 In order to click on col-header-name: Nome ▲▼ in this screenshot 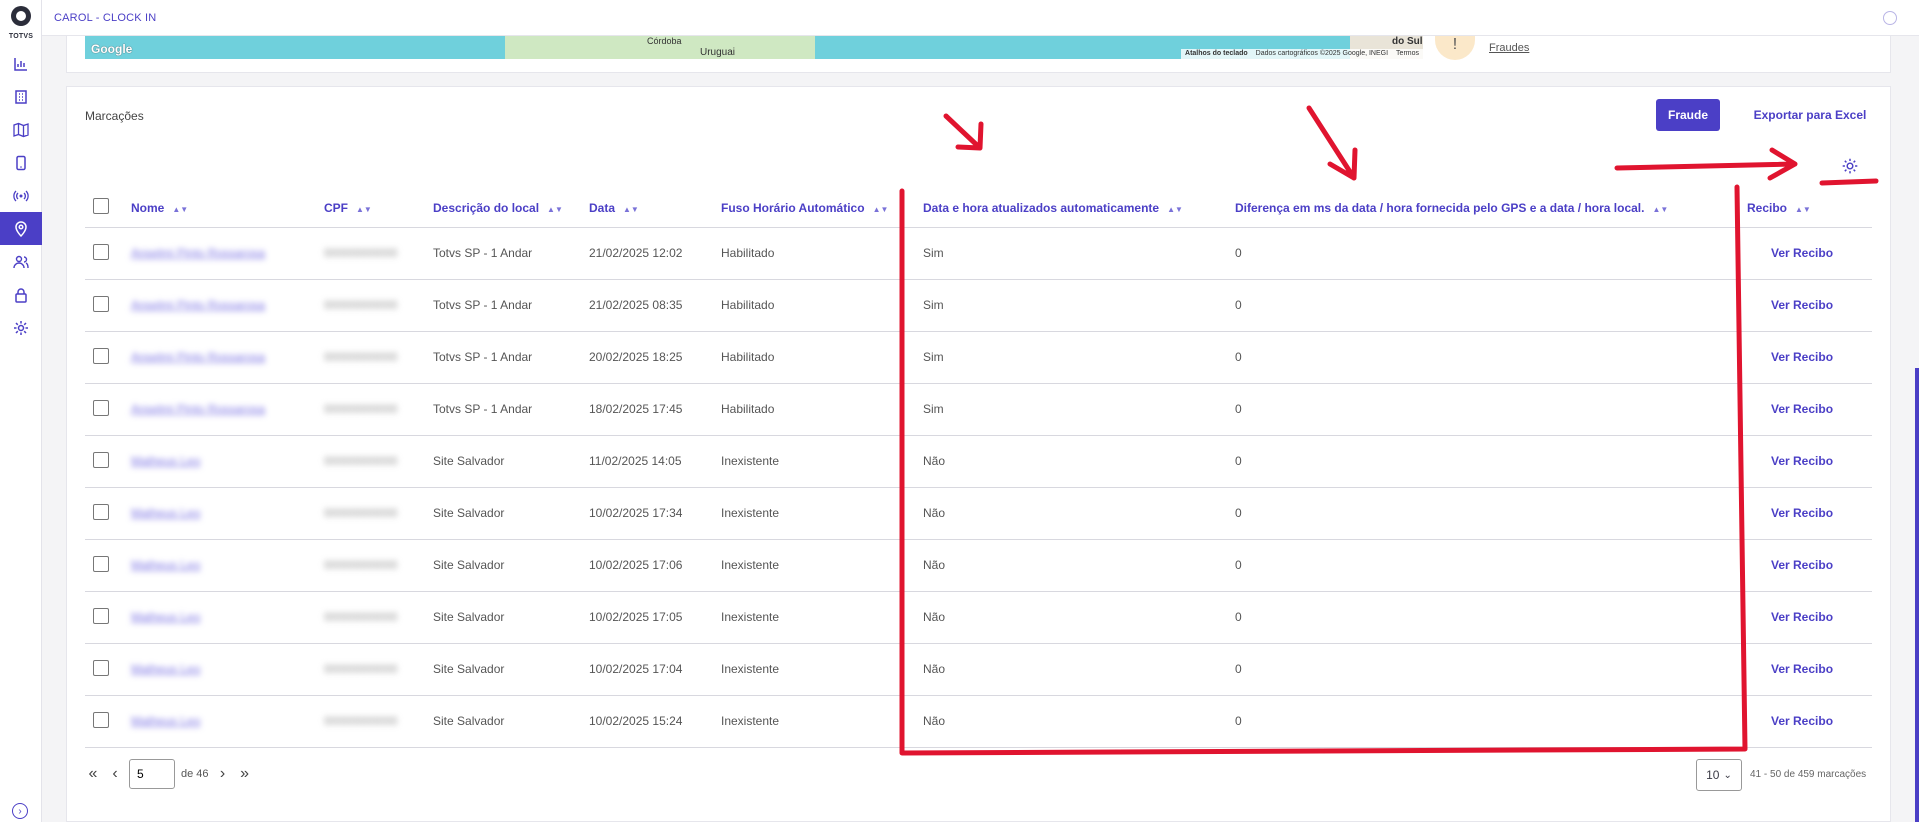, I will do `click(221, 208)`.